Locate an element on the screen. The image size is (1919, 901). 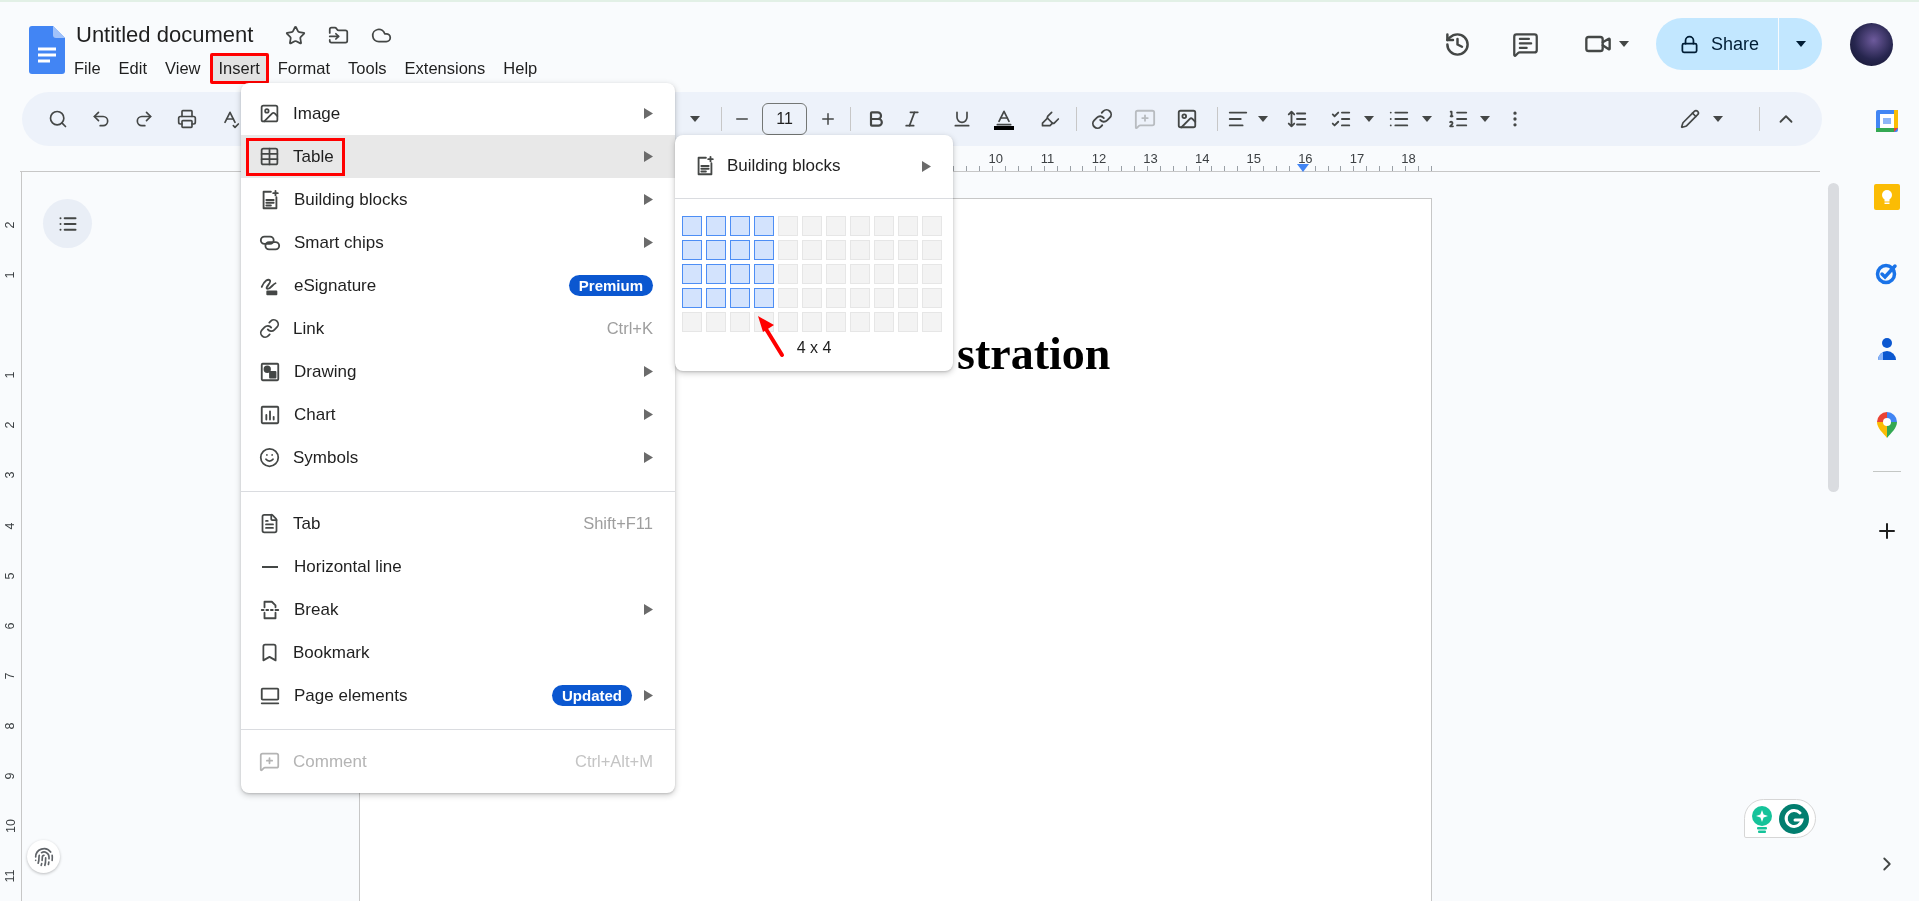
lock-icon is located at coordinates (1689, 44).